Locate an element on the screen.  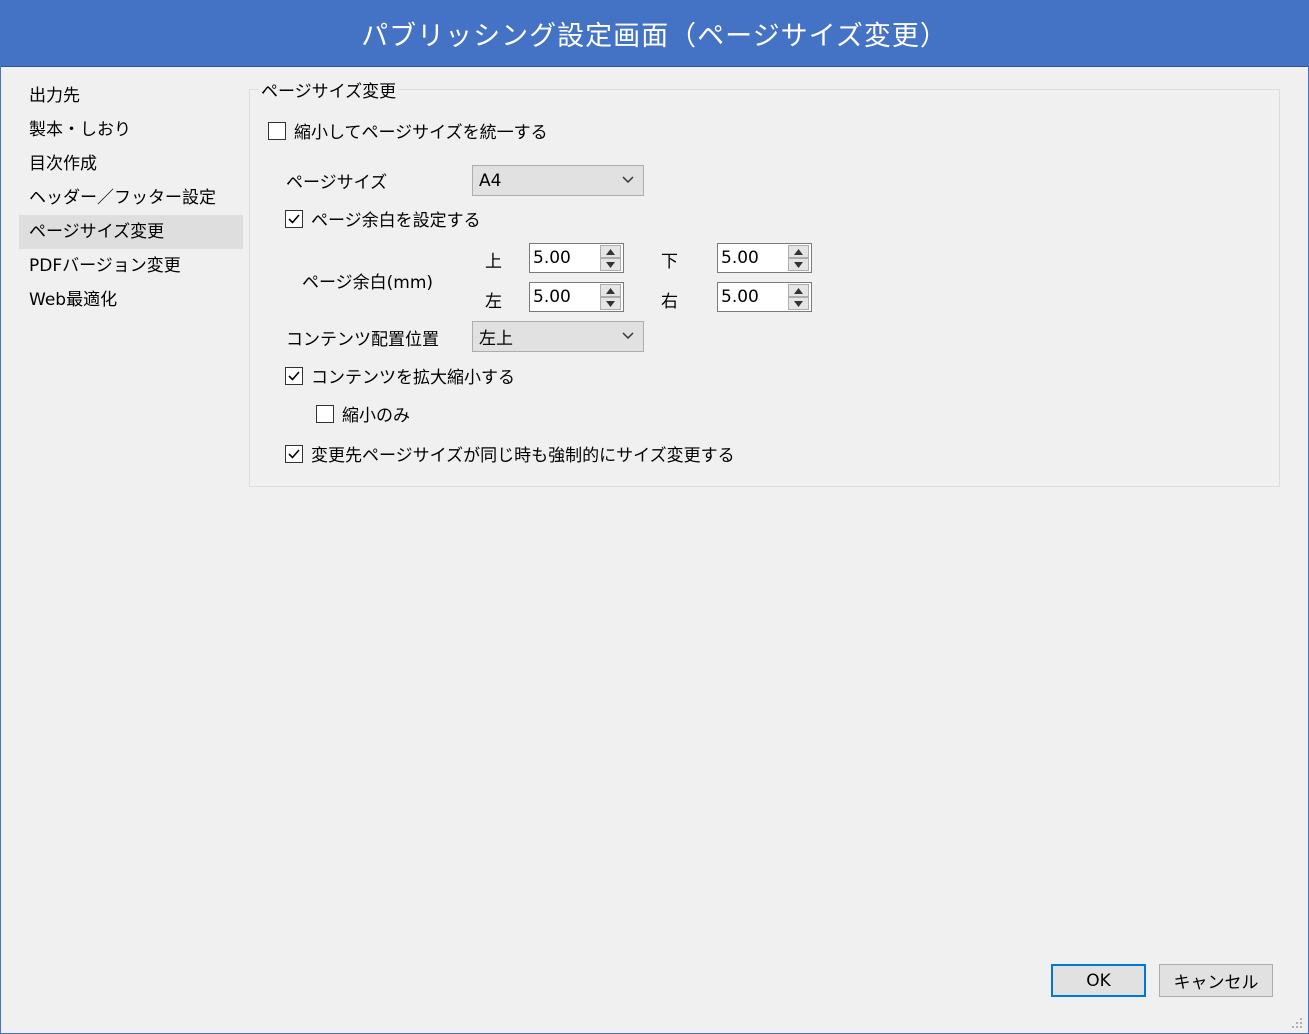
content-position-value: 左上 is located at coordinates (496, 339).